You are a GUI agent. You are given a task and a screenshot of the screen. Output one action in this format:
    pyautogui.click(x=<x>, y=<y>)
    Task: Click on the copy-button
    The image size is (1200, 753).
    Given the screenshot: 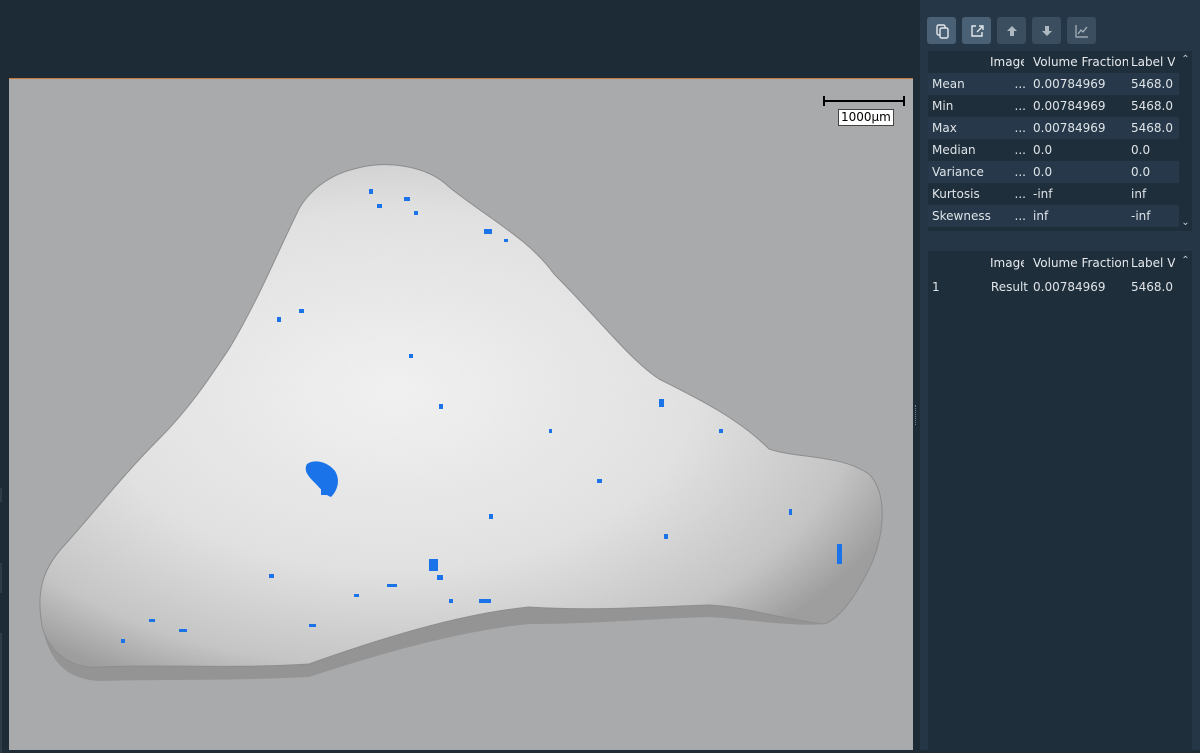 What is the action you would take?
    pyautogui.click(x=941, y=30)
    